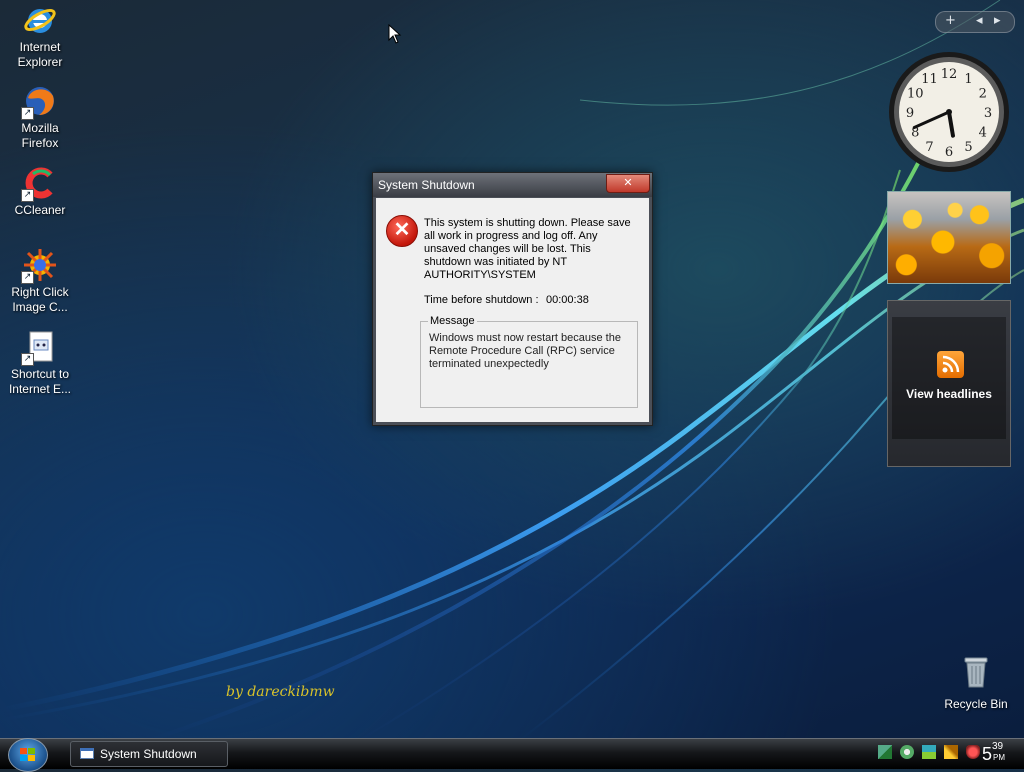 The image size is (1024, 772). I want to click on slideshow-gadget, so click(949, 237).